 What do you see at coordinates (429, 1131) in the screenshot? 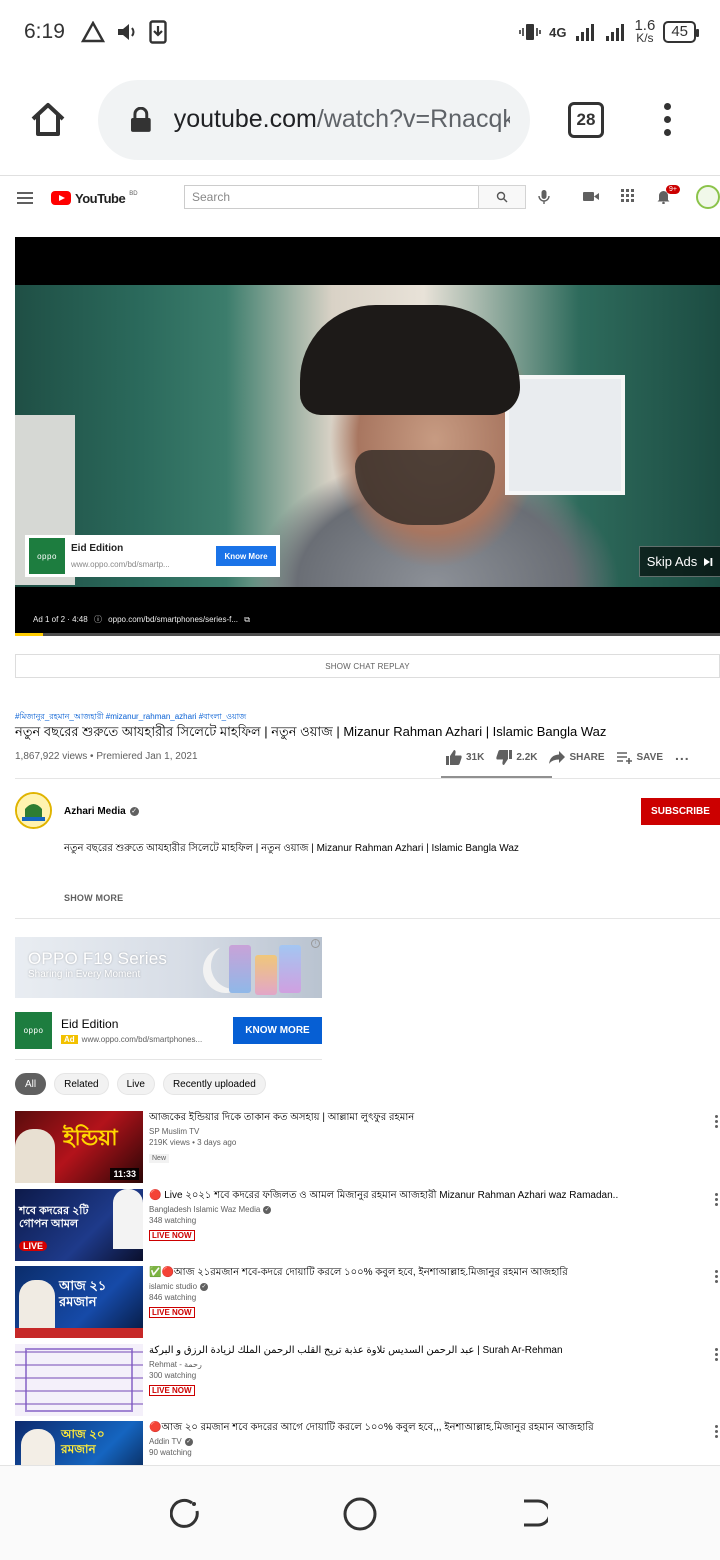
I see `channel-name: SP Muslim TV` at bounding box center [429, 1131].